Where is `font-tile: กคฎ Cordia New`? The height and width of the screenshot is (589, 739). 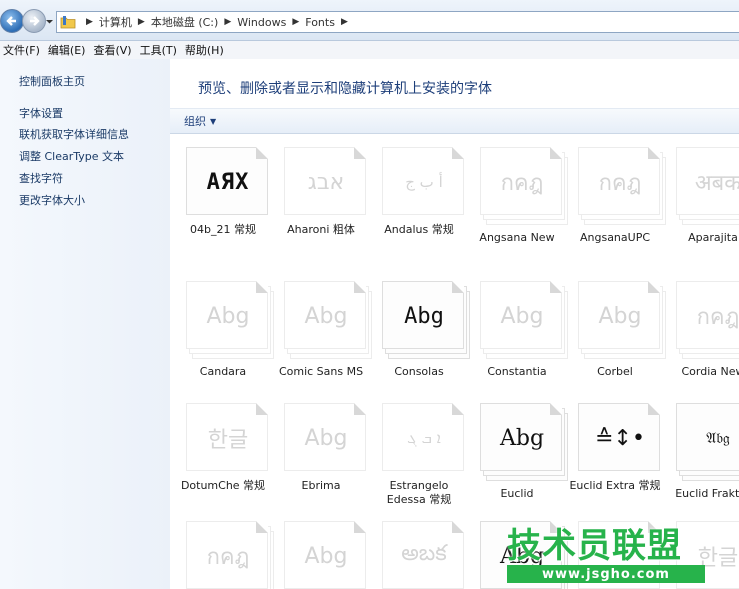
font-tile: กคฎ Cordia New is located at coordinates (699, 331).